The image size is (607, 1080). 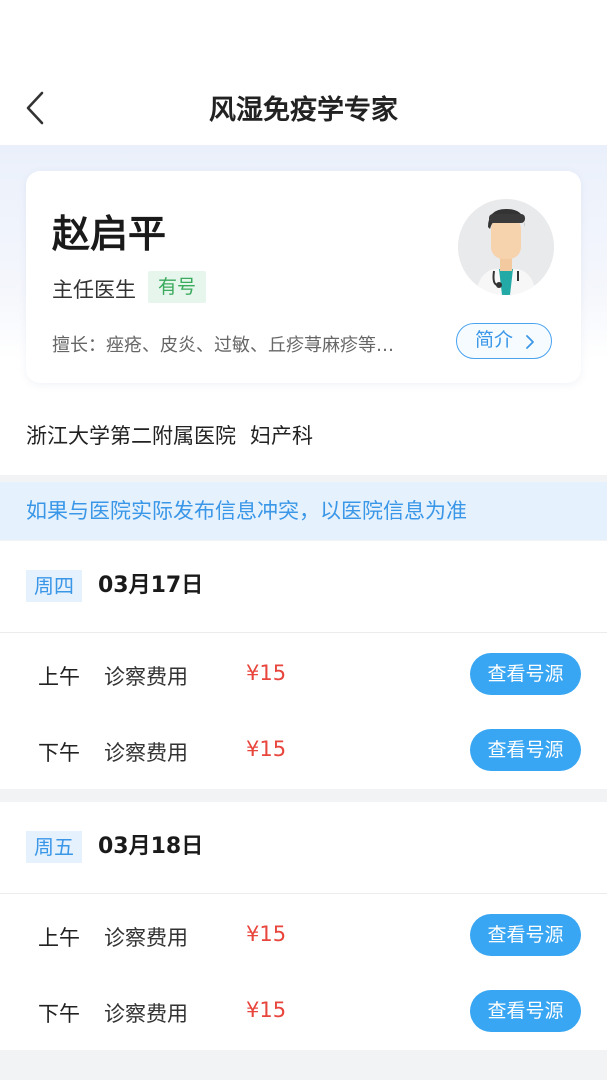 What do you see at coordinates (303, 72) in the screenshot?
I see `nav-header: 风湿免疫学专家` at bounding box center [303, 72].